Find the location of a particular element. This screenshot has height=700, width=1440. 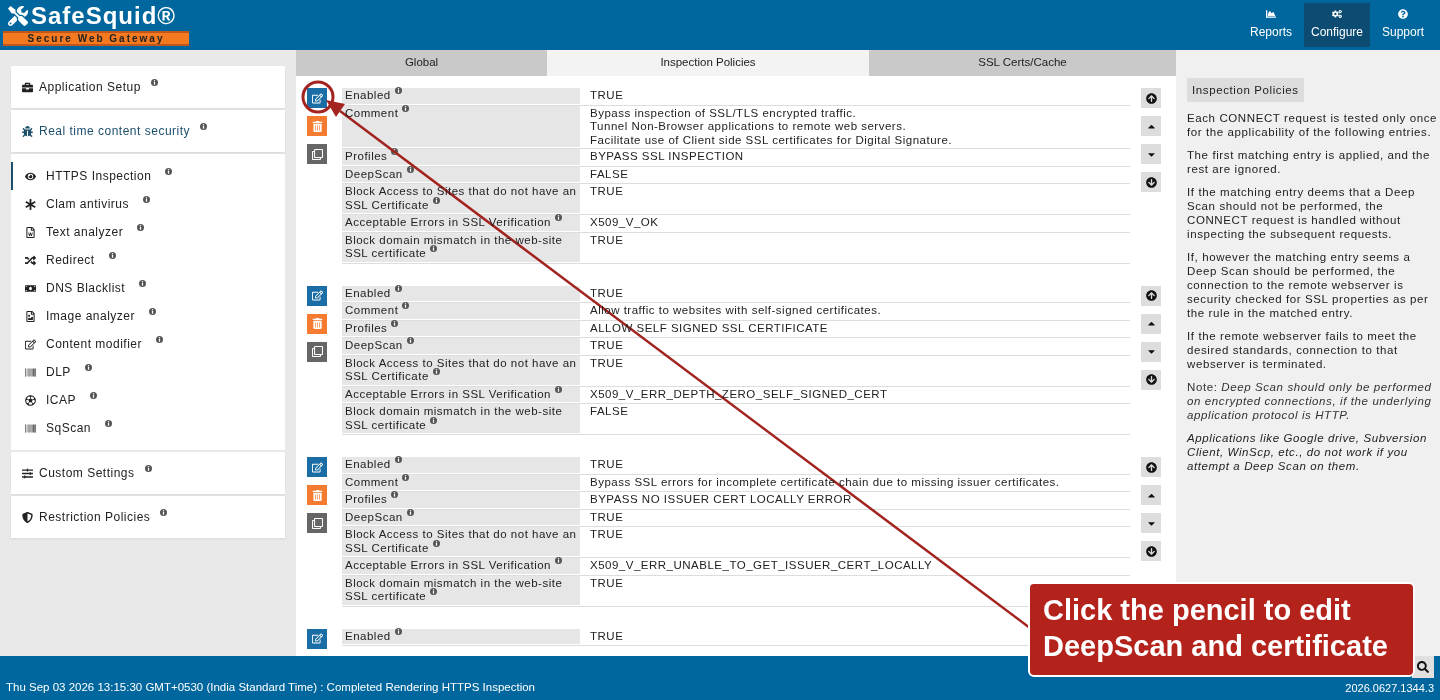

field-label: Enabled is located at coordinates (461, 465).